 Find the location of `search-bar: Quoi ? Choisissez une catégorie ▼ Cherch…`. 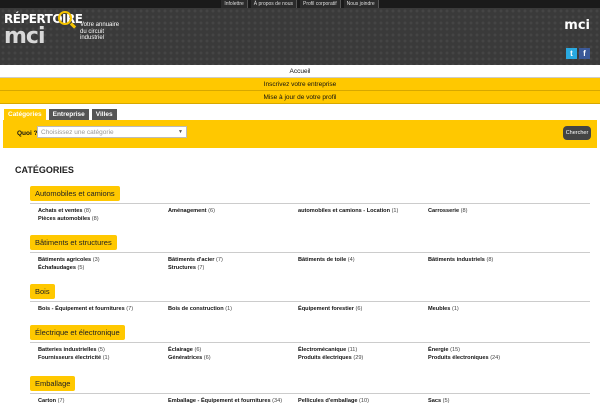

search-bar: Quoi ? Choisissez une catégorie ▼ Cherch… is located at coordinates (300, 134).